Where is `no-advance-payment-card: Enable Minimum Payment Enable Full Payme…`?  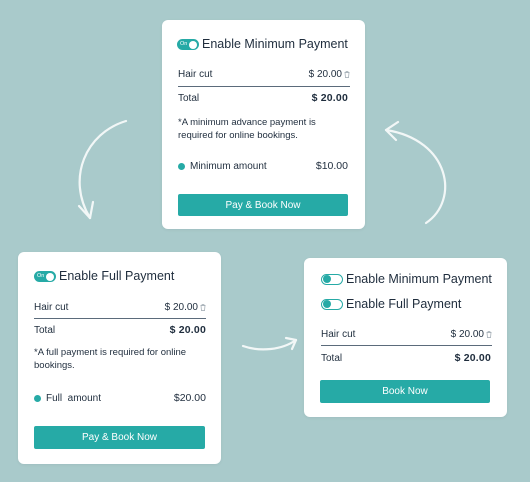
no-advance-payment-card: Enable Minimum Payment Enable Full Payme… is located at coordinates (405, 337).